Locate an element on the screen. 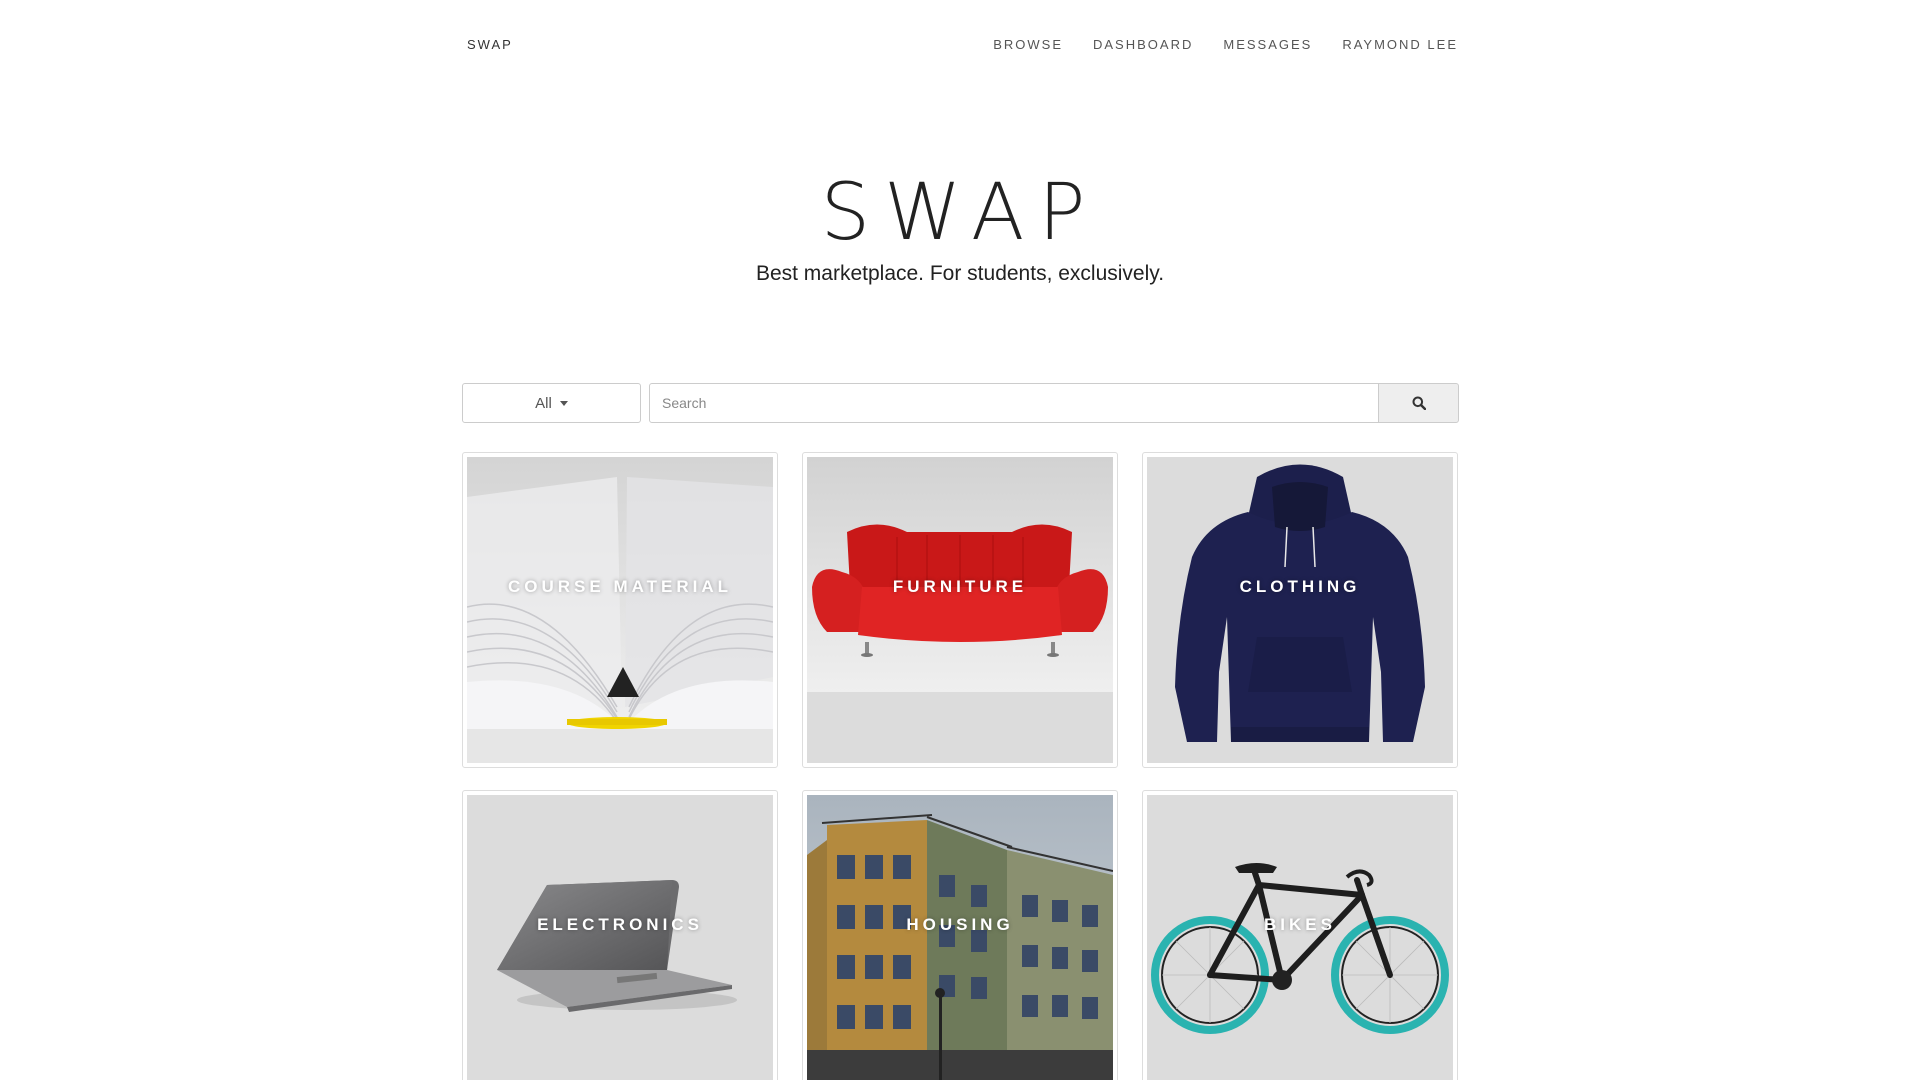 The height and width of the screenshot is (1080, 1920). red-sofa-image is located at coordinates (960, 610).